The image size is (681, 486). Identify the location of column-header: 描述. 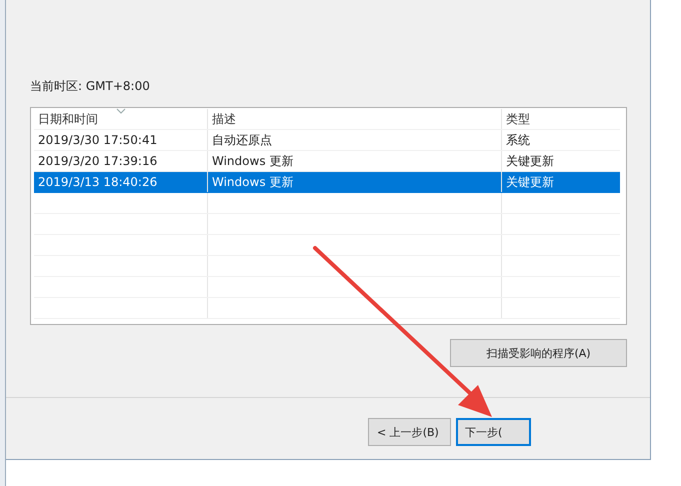
(224, 119).